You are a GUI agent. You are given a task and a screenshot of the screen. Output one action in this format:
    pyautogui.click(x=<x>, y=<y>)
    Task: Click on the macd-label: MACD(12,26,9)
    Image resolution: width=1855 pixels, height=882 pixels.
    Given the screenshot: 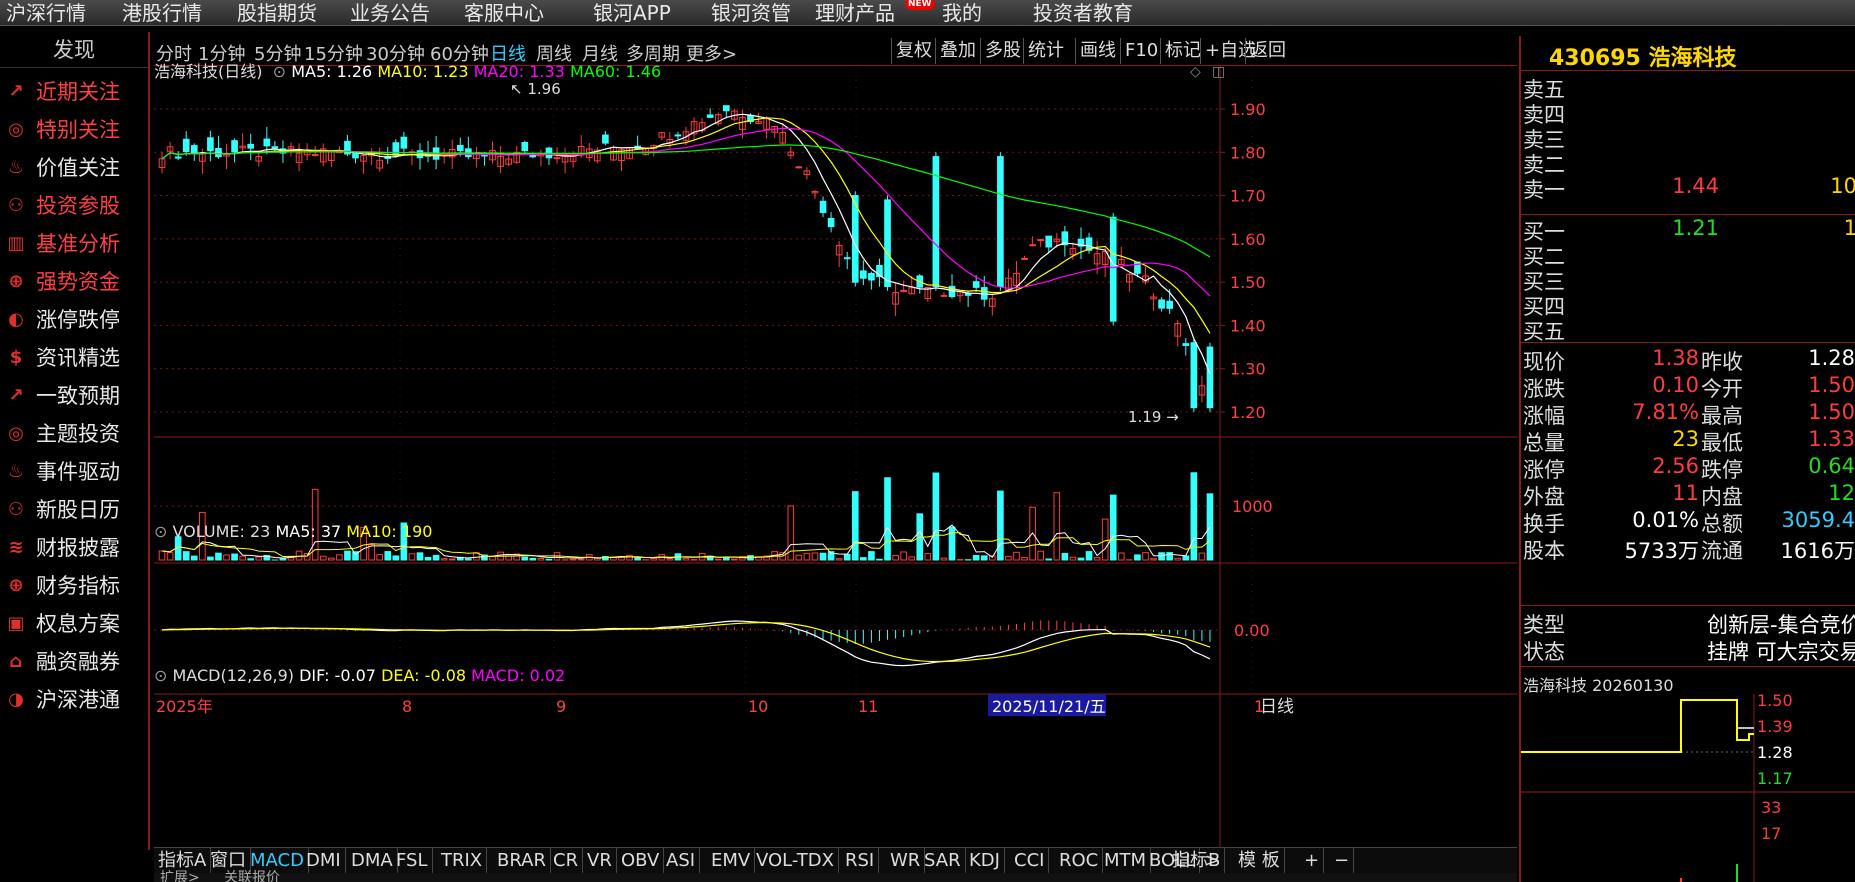 What is the action you would take?
    pyautogui.click(x=233, y=675)
    